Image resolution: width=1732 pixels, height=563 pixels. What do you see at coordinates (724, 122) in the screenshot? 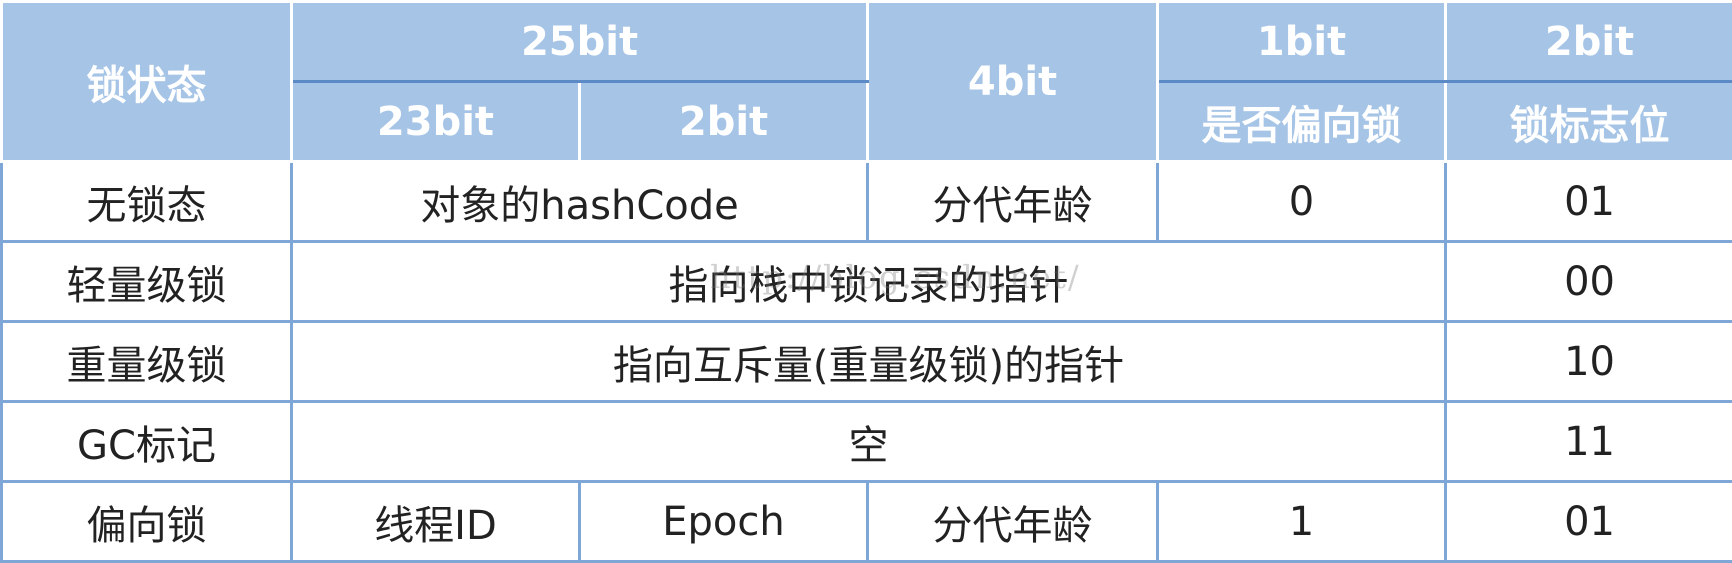
I see `header-2bit-sub: 2bit` at bounding box center [724, 122].